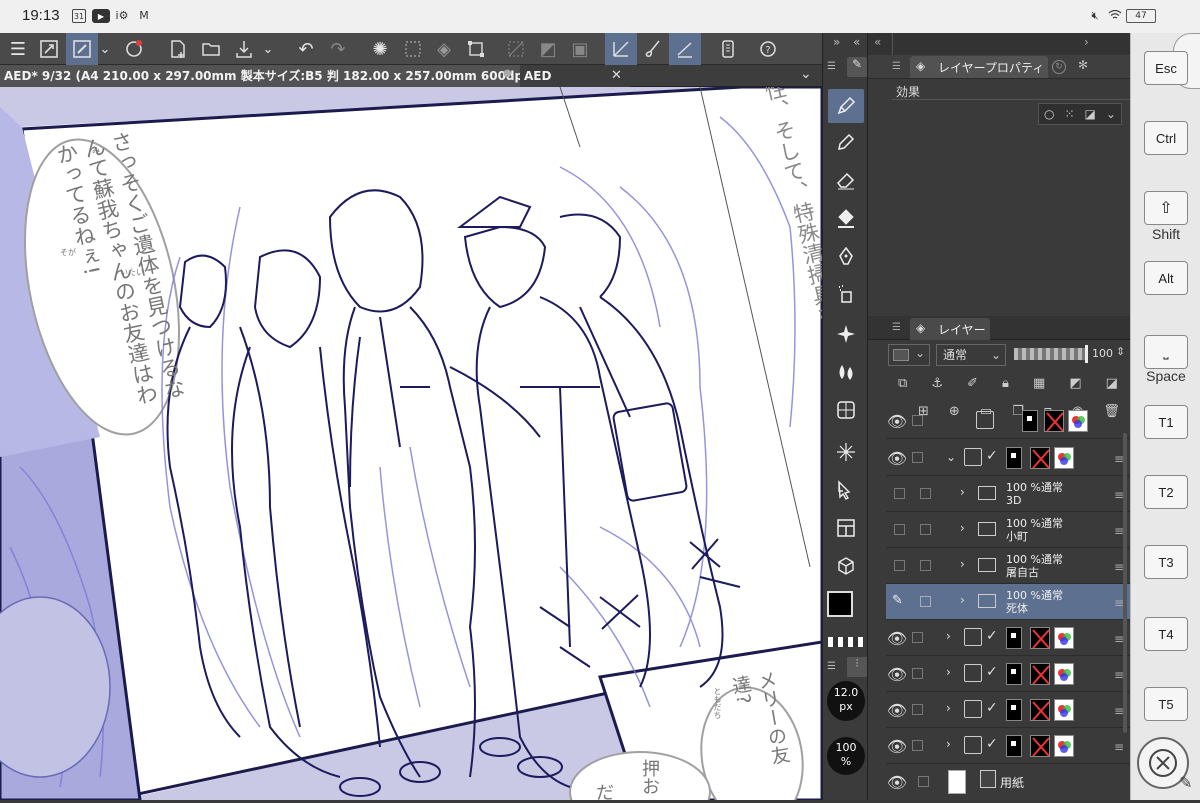 Image resolution: width=1200 pixels, height=803 pixels. What do you see at coordinates (1112, 383) in the screenshot?
I see `mask-off-icon: ◪` at bounding box center [1112, 383].